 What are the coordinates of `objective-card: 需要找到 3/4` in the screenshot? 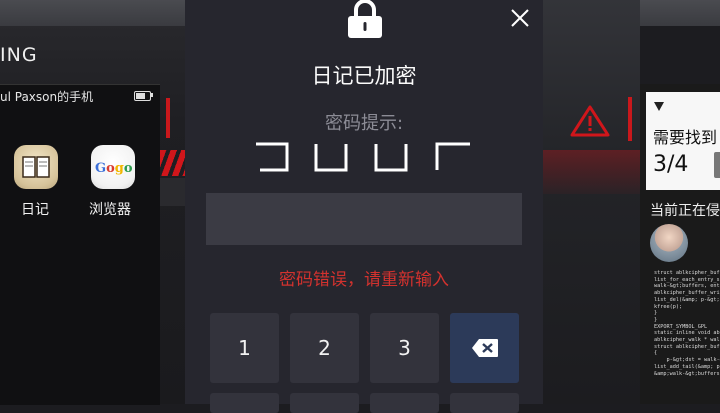 It's located at (683, 141).